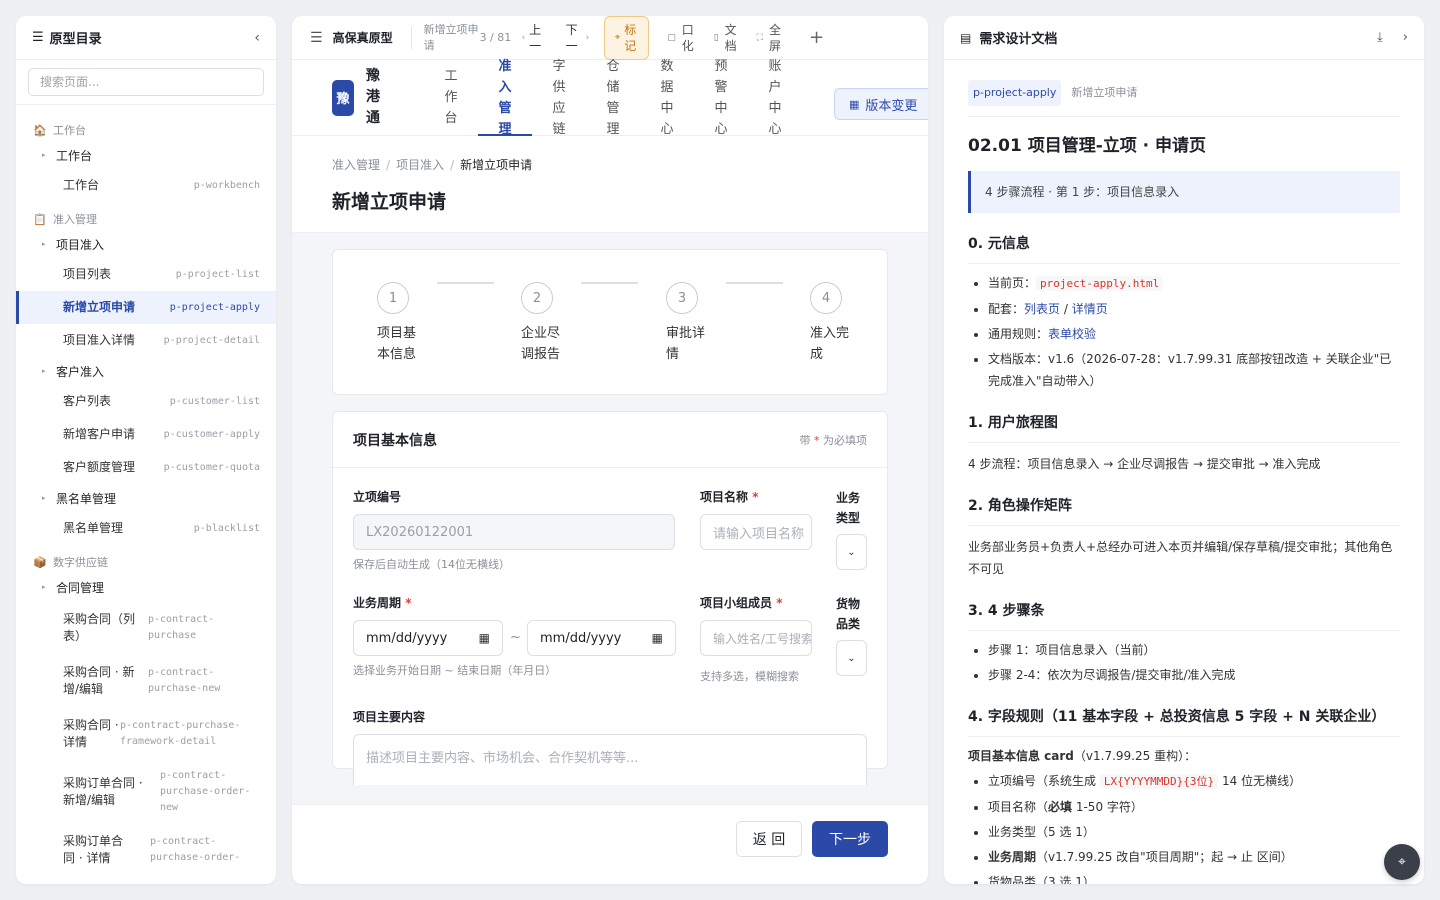  Describe the element at coordinates (316, 38) in the screenshot. I see `menu-icon: ☰` at that location.